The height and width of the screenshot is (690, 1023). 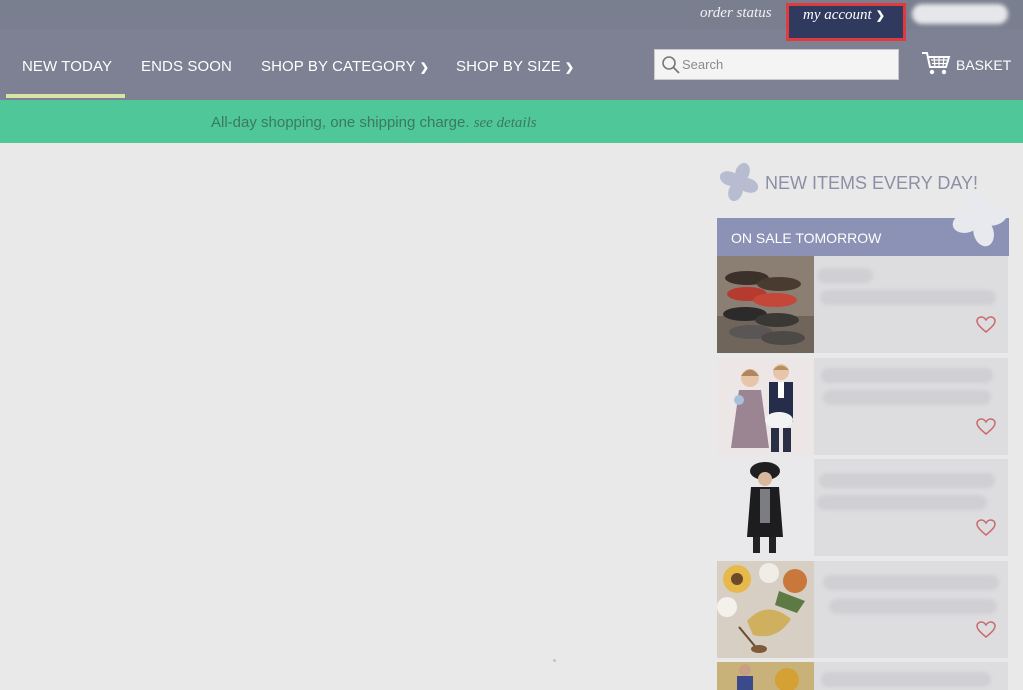 I want to click on product-thumbnail-kids-formal, so click(x=765, y=406).